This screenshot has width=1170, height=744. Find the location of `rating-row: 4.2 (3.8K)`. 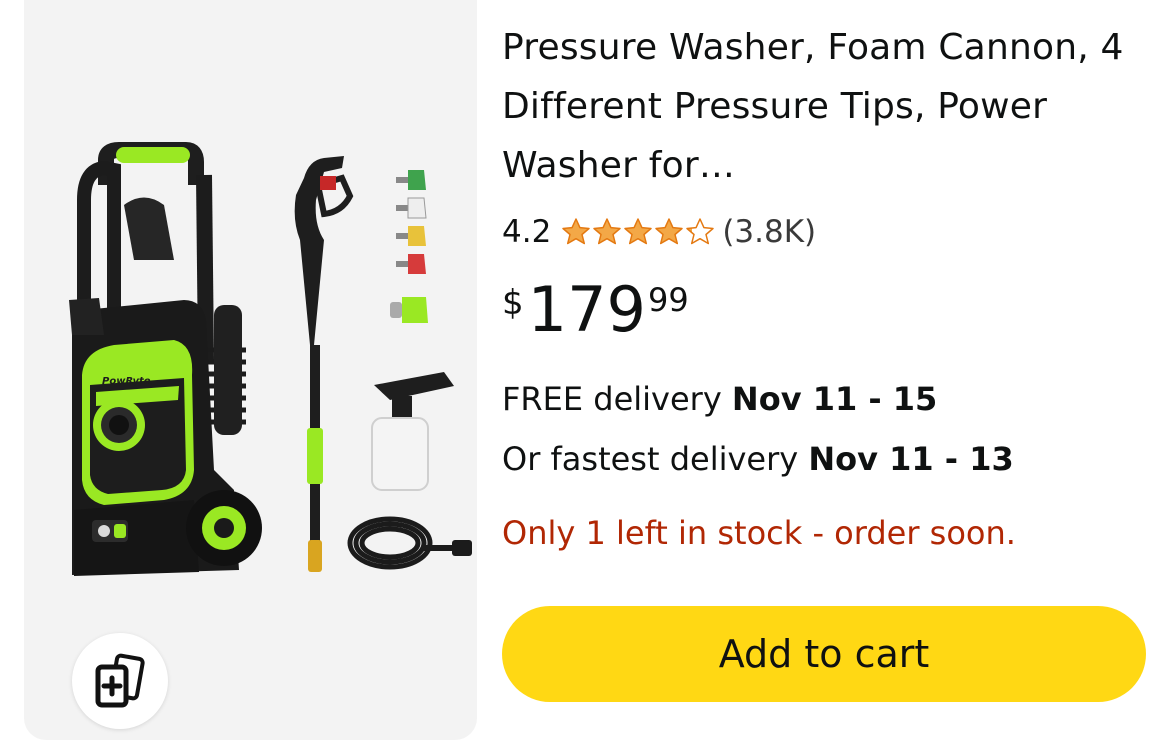

rating-row: 4.2 (3.8K) is located at coordinates (659, 232).